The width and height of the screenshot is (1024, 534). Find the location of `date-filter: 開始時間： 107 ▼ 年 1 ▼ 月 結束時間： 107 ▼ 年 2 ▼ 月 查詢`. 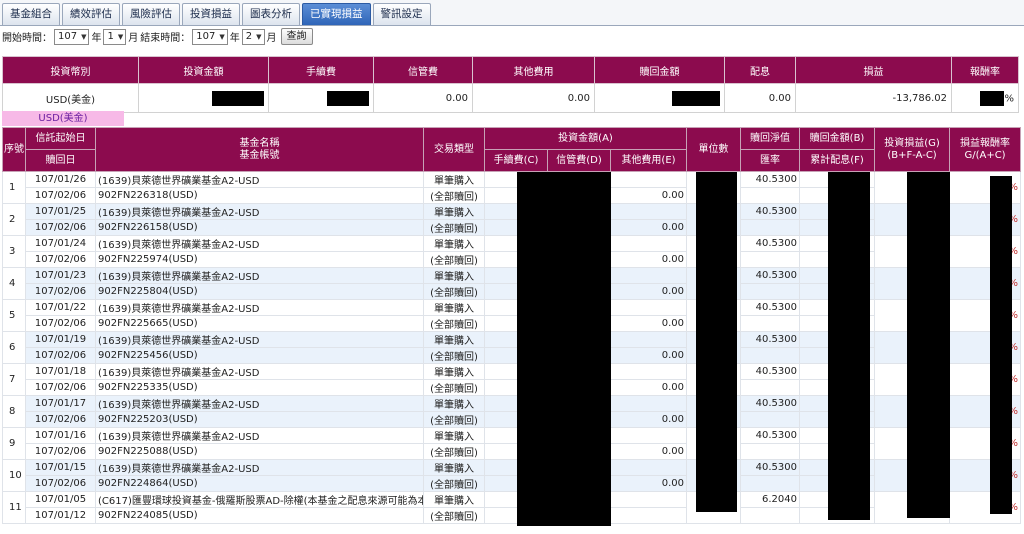

date-filter: 開始時間： 107 ▼ 年 1 ▼ 月 結束時間： 107 ▼ 年 2 ▼ 月 查詢 is located at coordinates (157, 36).